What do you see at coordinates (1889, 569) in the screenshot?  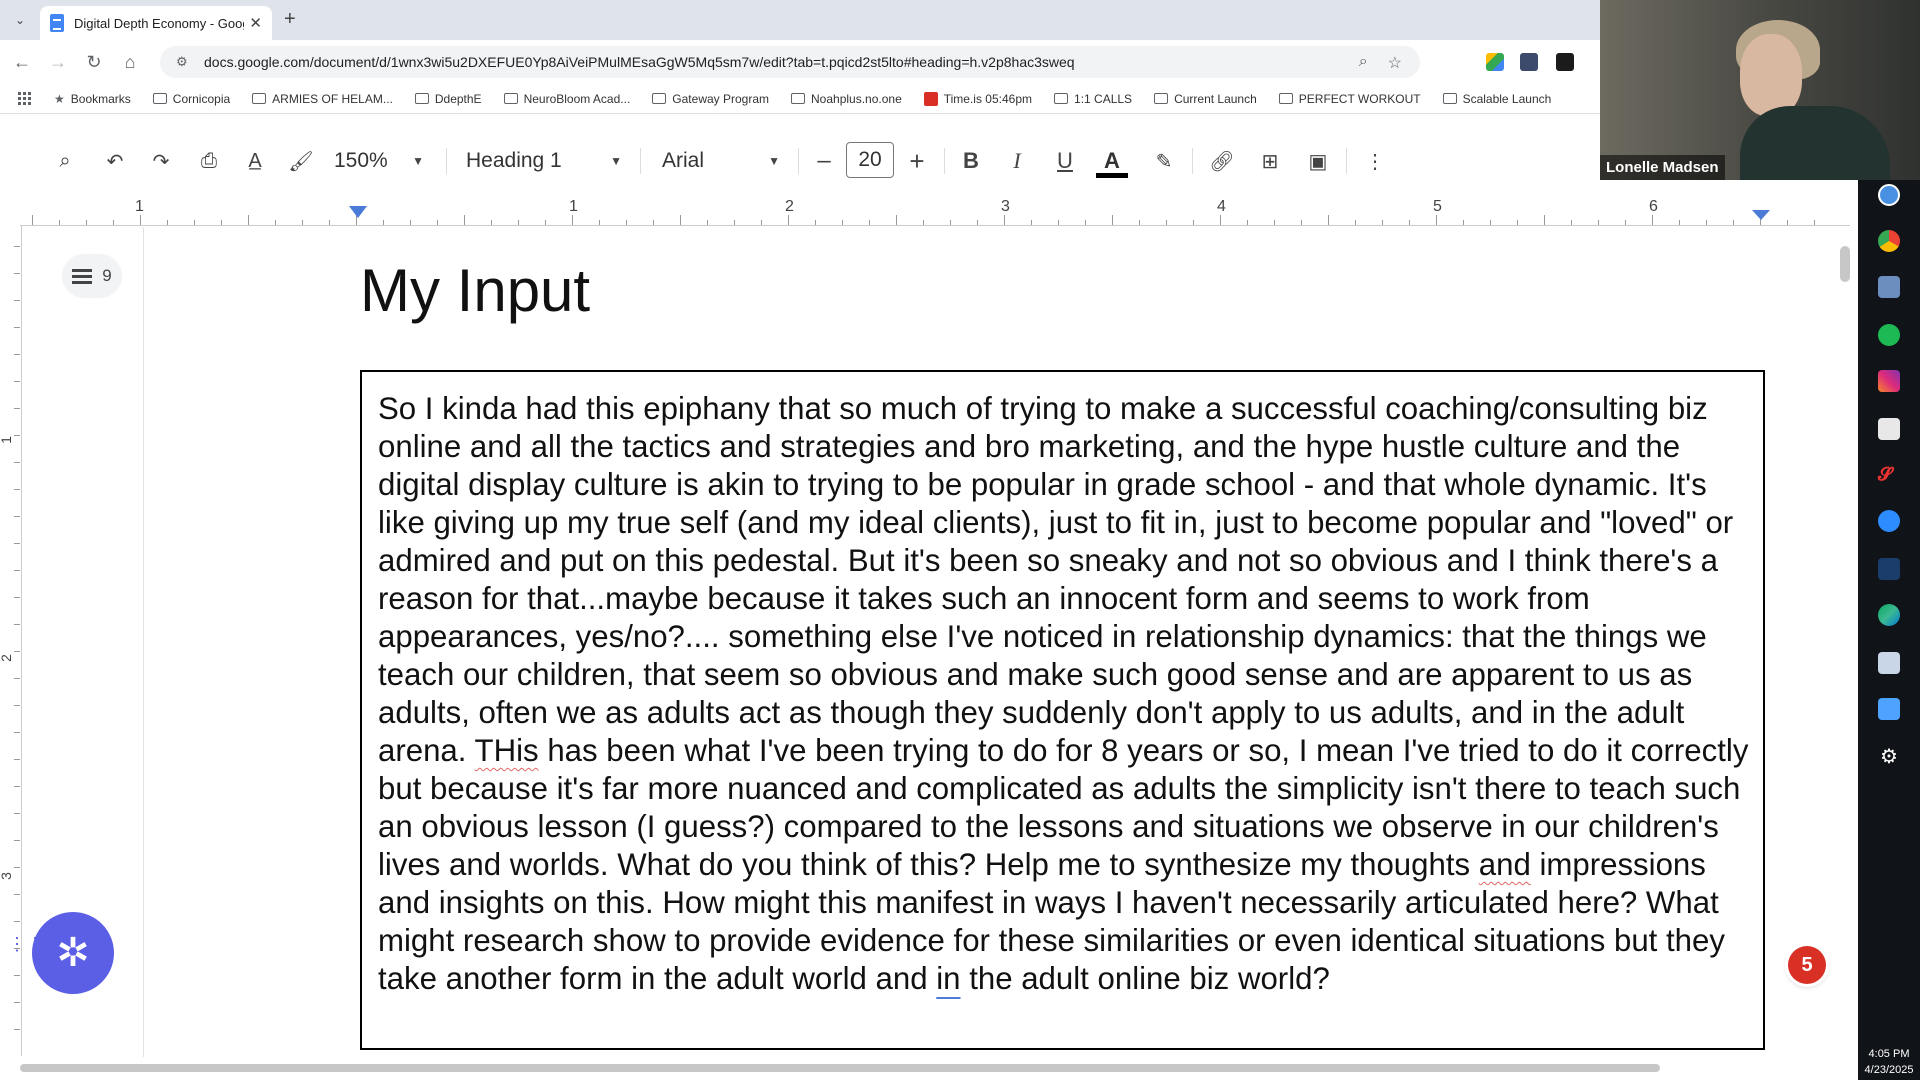 I see `upload-app-icon` at bounding box center [1889, 569].